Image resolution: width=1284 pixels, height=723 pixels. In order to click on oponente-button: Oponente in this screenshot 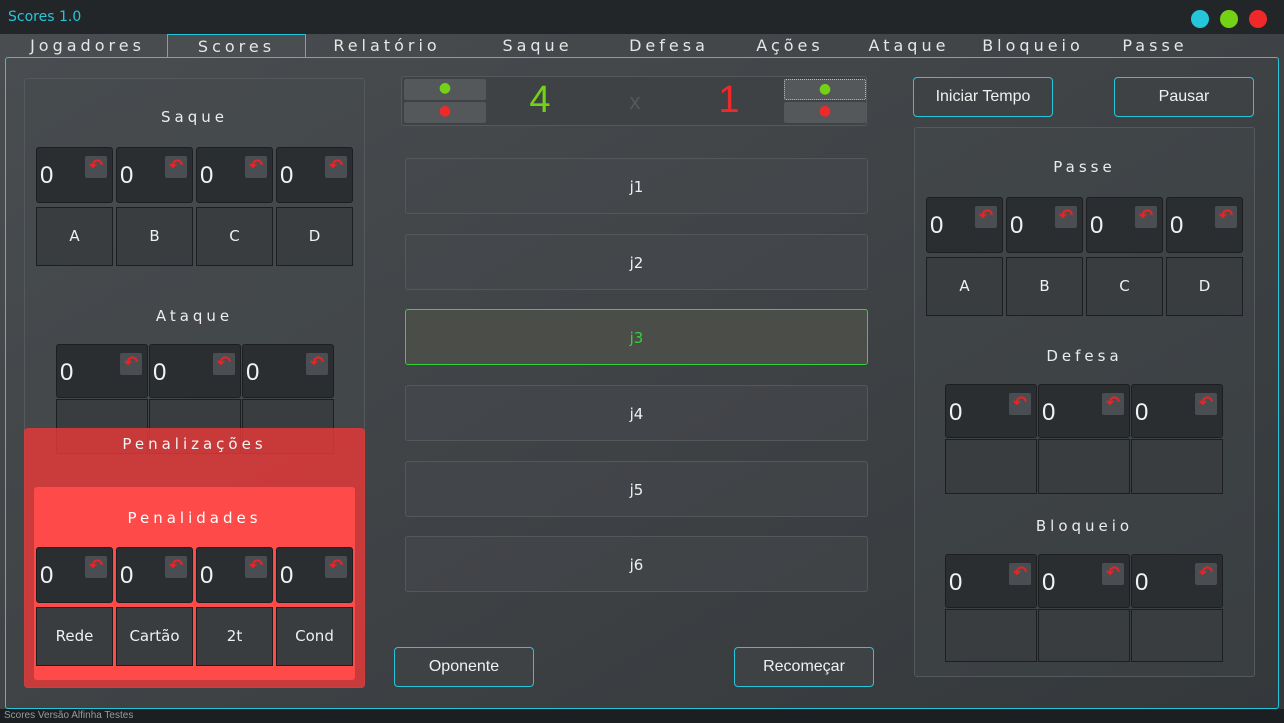, I will do `click(464, 667)`.